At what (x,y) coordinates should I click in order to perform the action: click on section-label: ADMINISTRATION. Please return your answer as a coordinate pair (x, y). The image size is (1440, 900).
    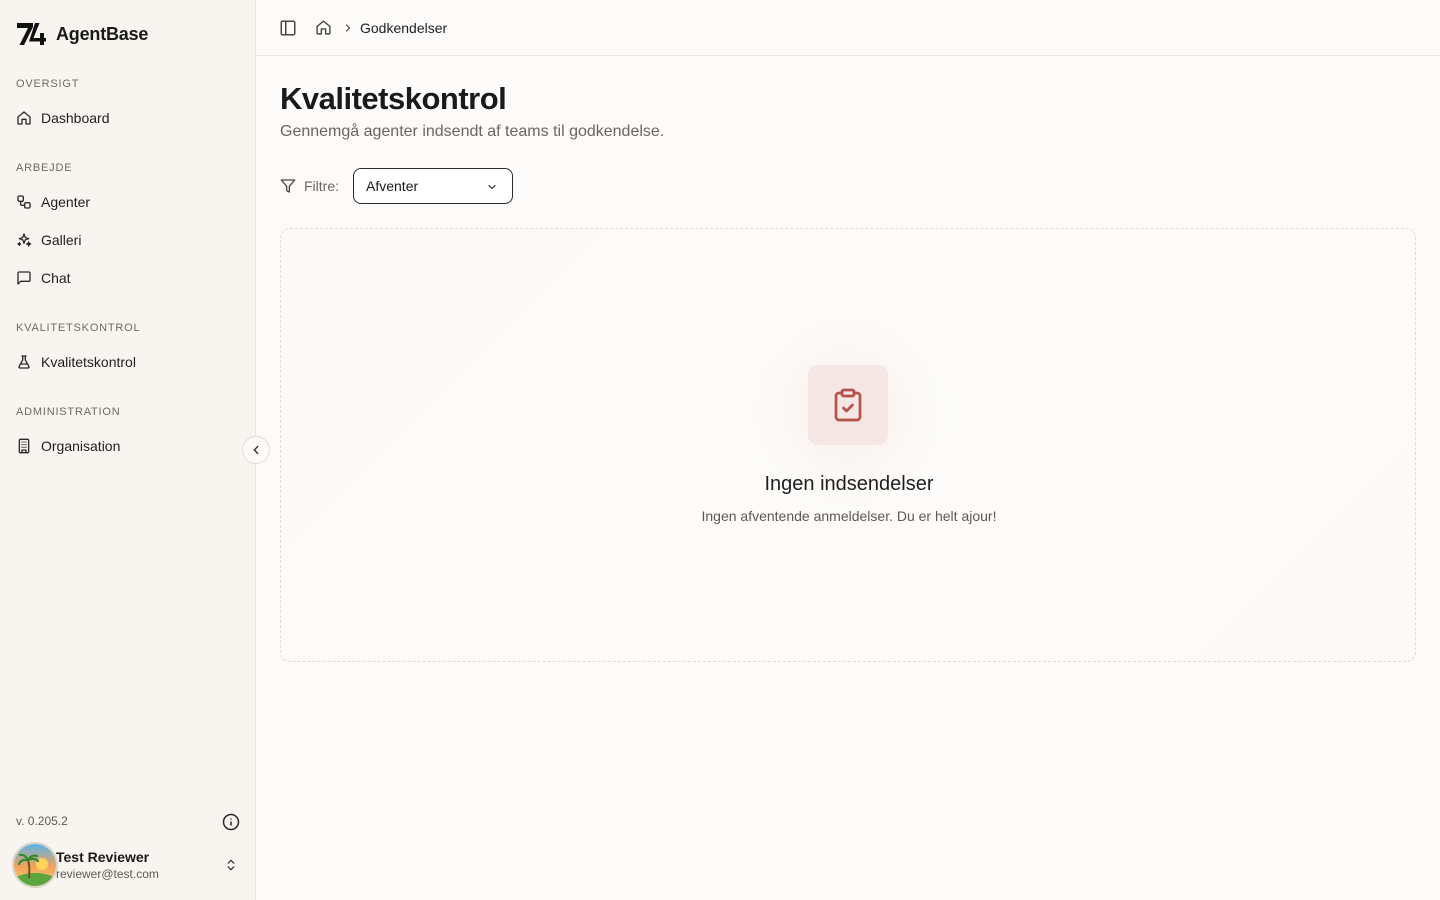
    Looking at the image, I should click on (68, 412).